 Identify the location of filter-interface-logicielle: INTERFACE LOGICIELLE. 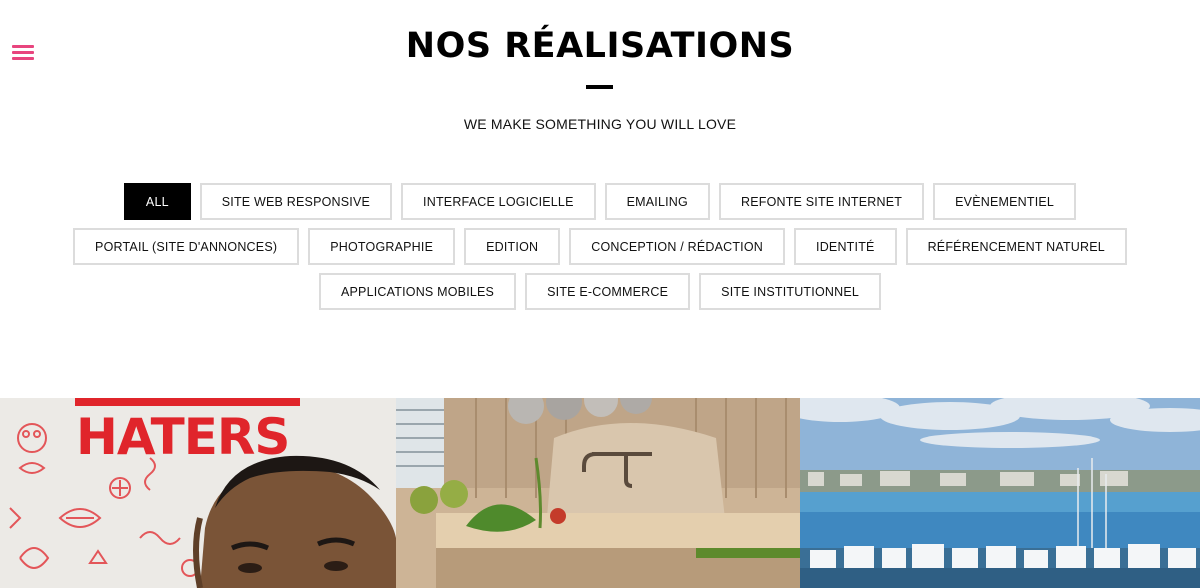
(498, 201).